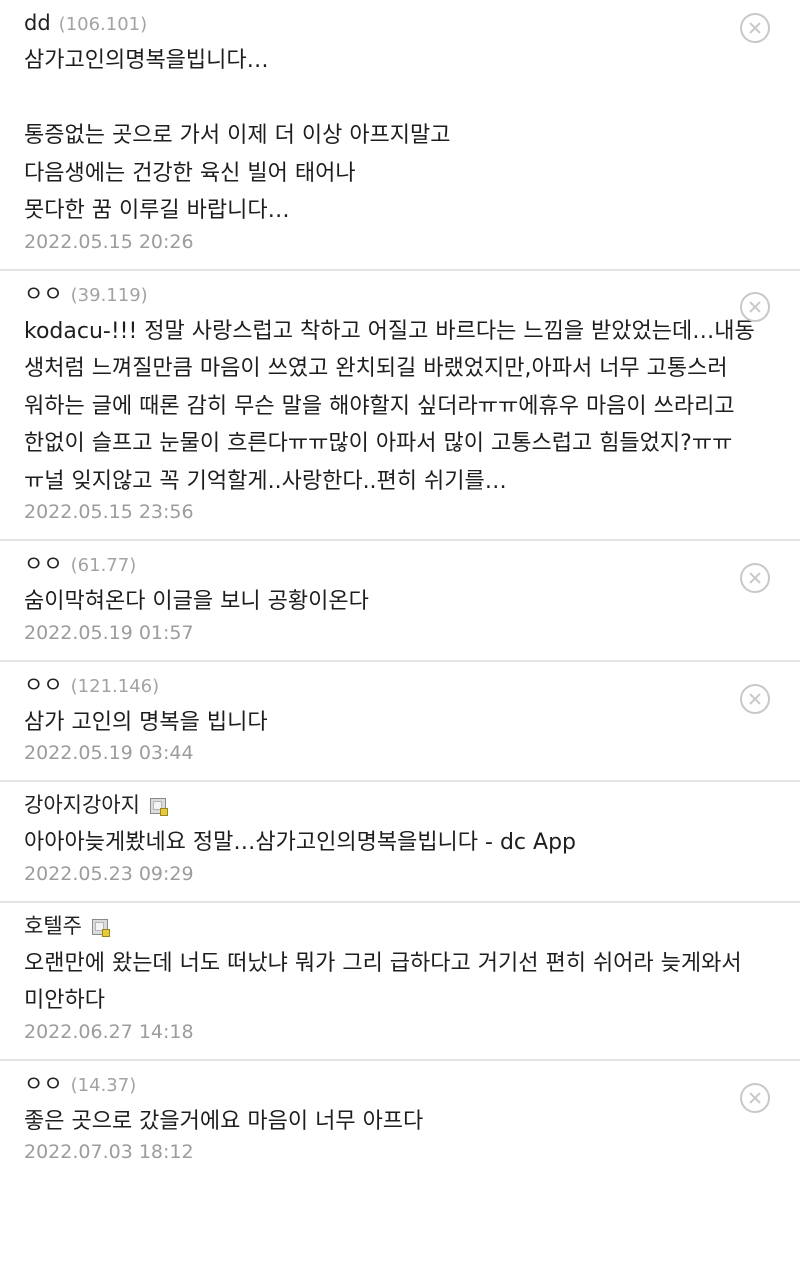 The image size is (800, 1269). Describe the element at coordinates (224, 1121) in the screenshot. I see `comment-text-line: 좋은 곳으로 갔을거에요 마음이 너무 아프다` at that location.